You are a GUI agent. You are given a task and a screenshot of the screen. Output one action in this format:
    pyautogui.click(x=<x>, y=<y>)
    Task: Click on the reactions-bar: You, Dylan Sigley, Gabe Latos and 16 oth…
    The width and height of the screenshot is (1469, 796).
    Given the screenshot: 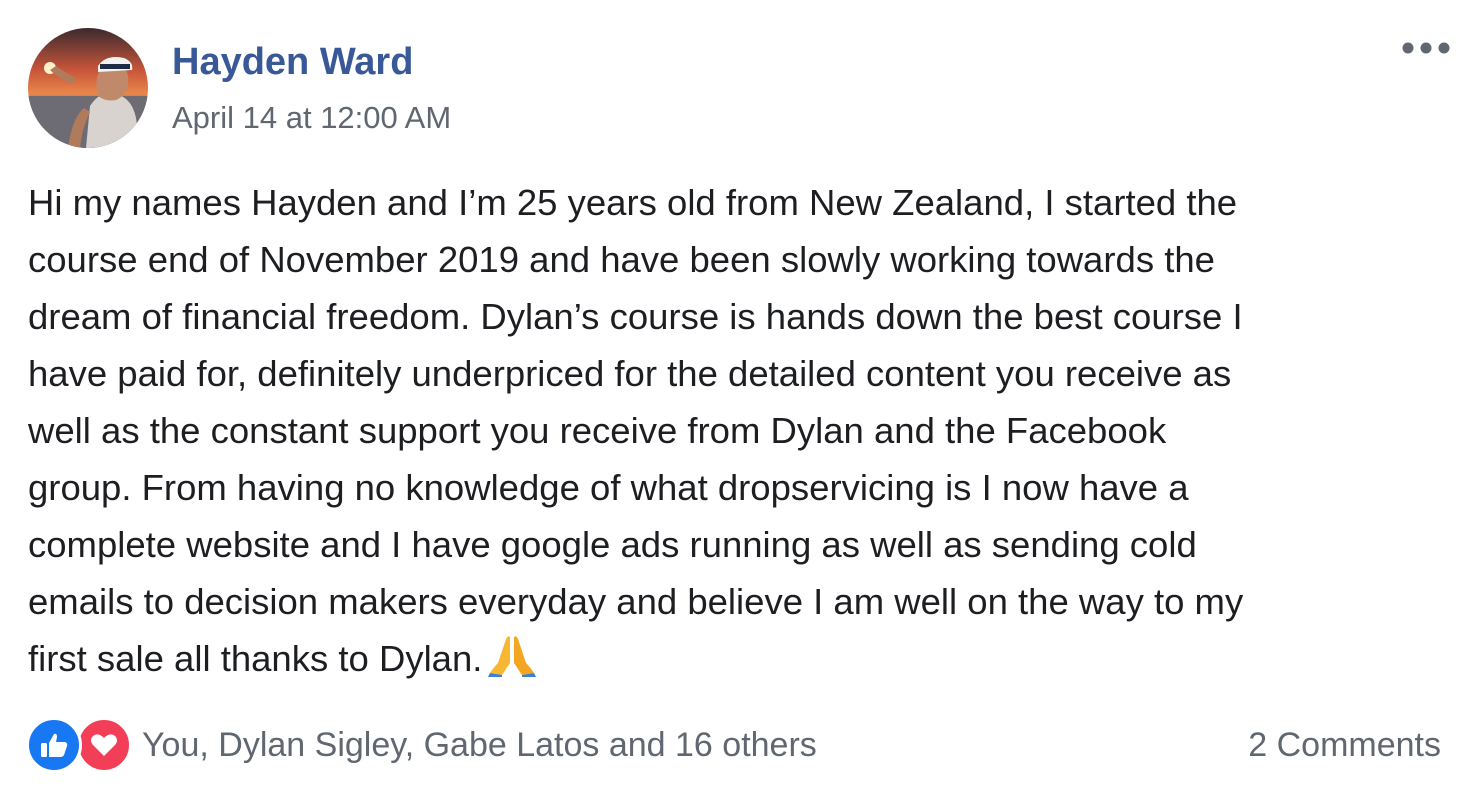 What is the action you would take?
    pyautogui.click(x=421, y=745)
    